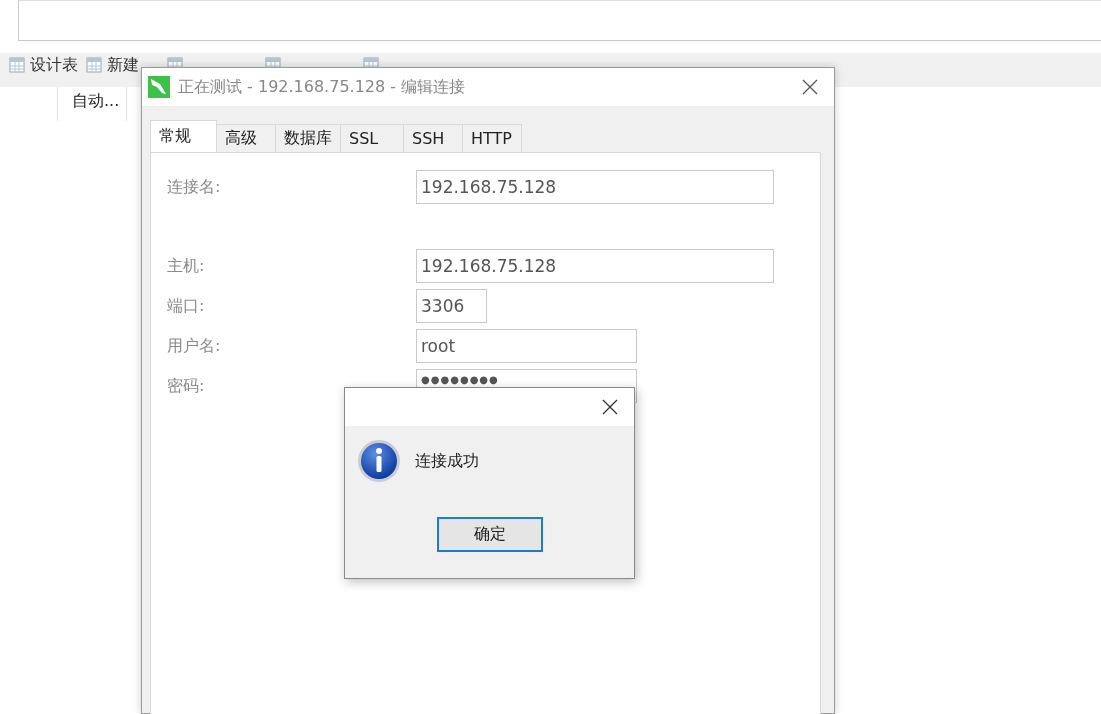  I want to click on toolbar-button: 设计表, so click(43, 65).